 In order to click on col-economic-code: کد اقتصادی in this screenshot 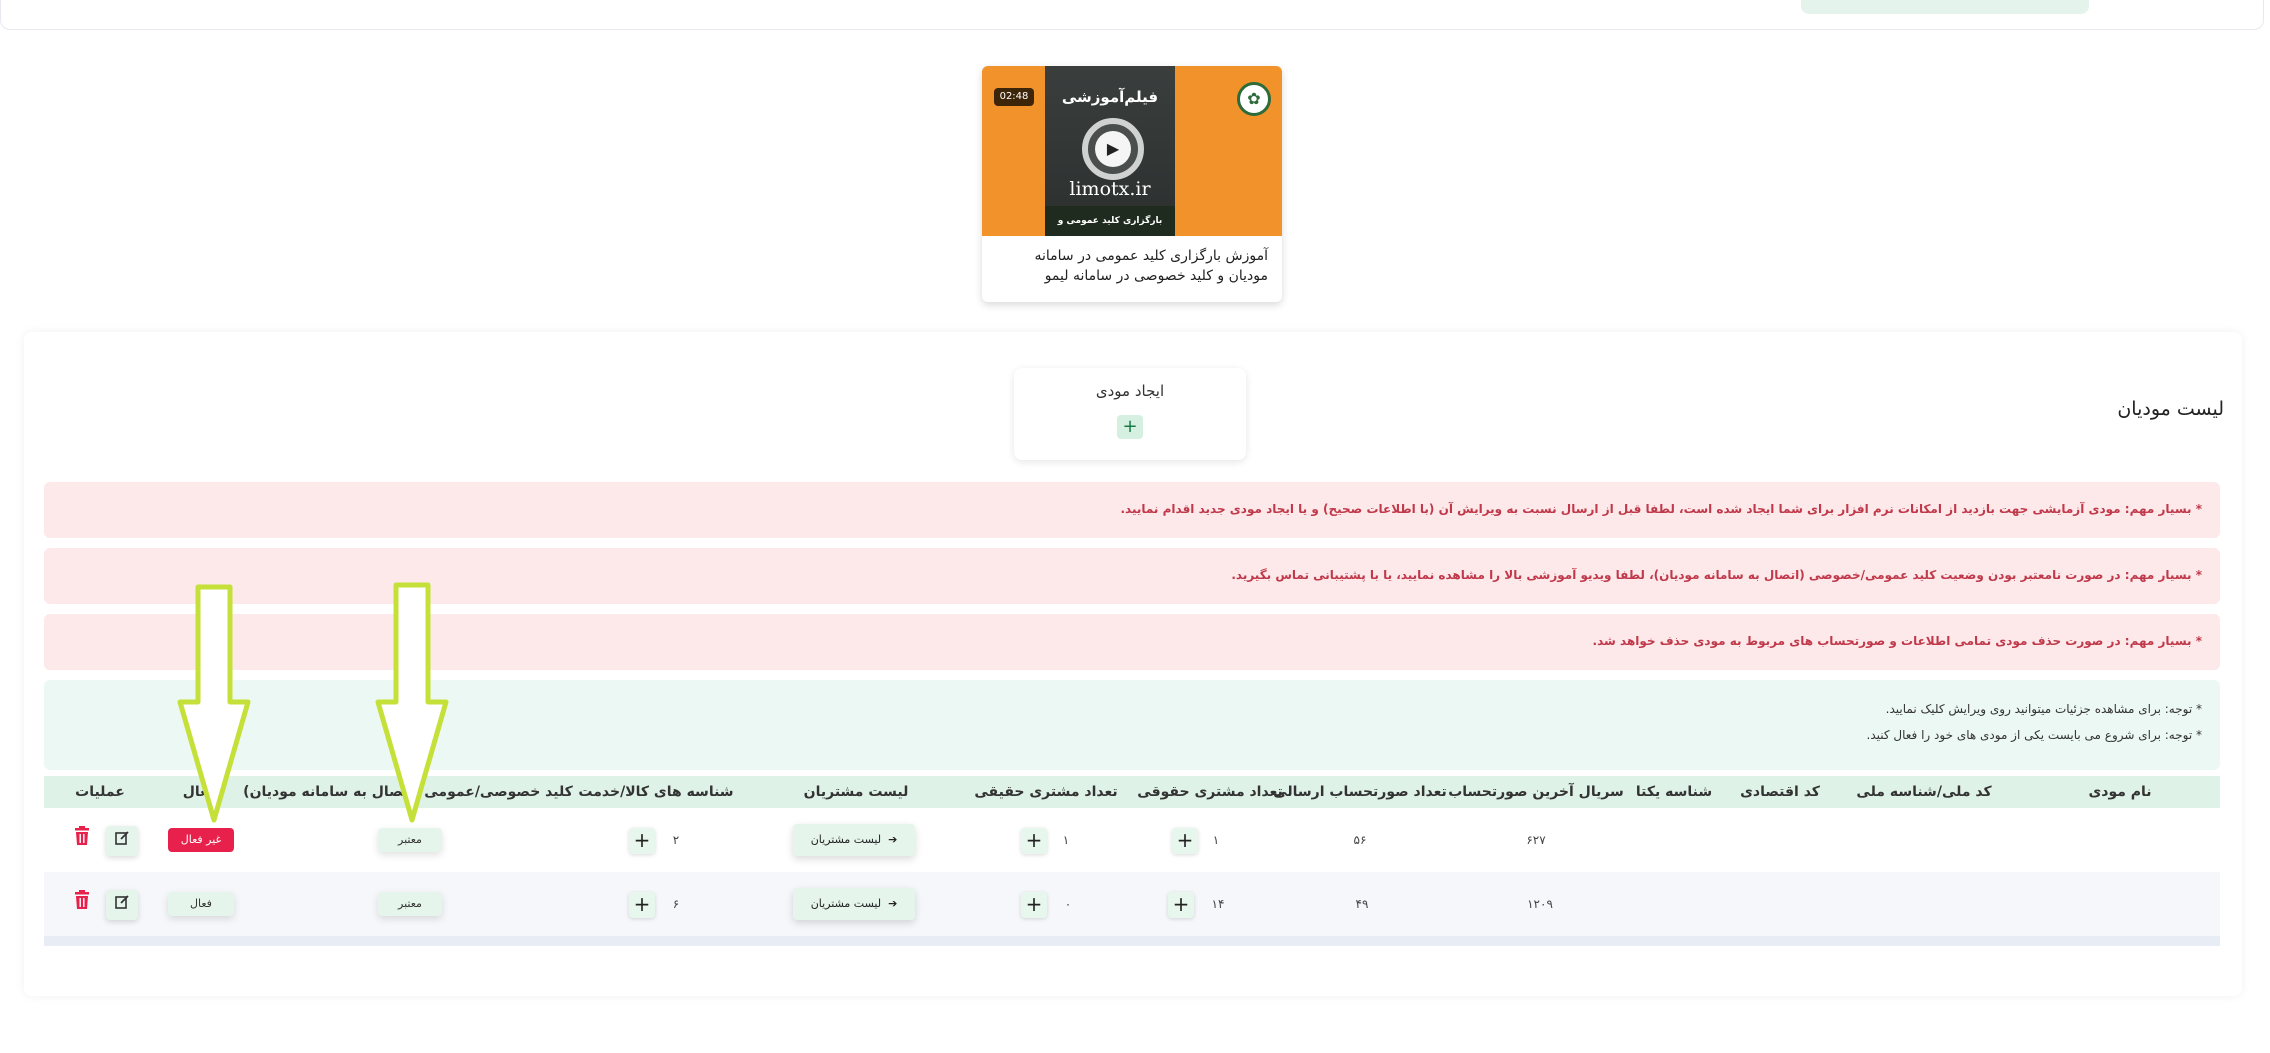, I will do `click(1780, 792)`.